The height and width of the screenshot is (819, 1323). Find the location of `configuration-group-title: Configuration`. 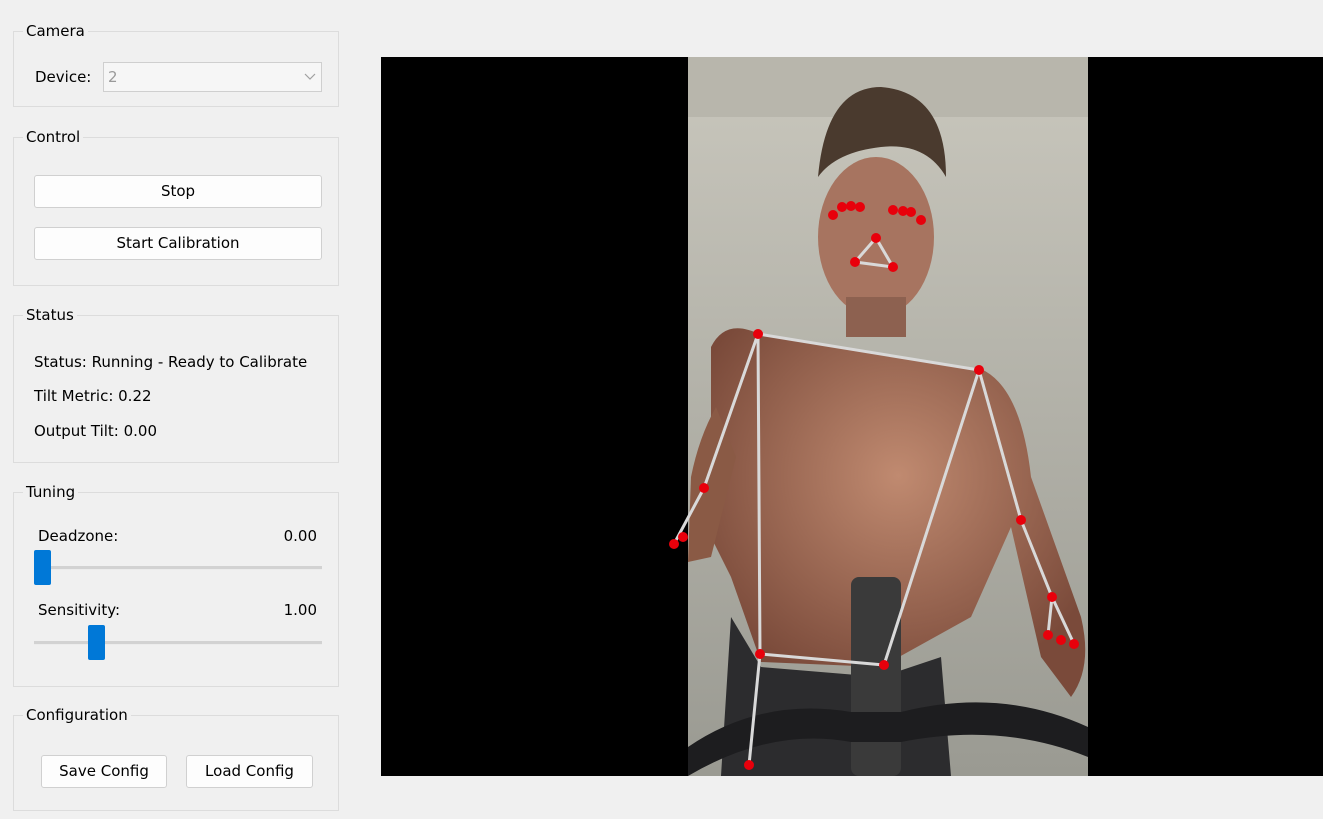

configuration-group-title: Configuration is located at coordinates (77, 715).